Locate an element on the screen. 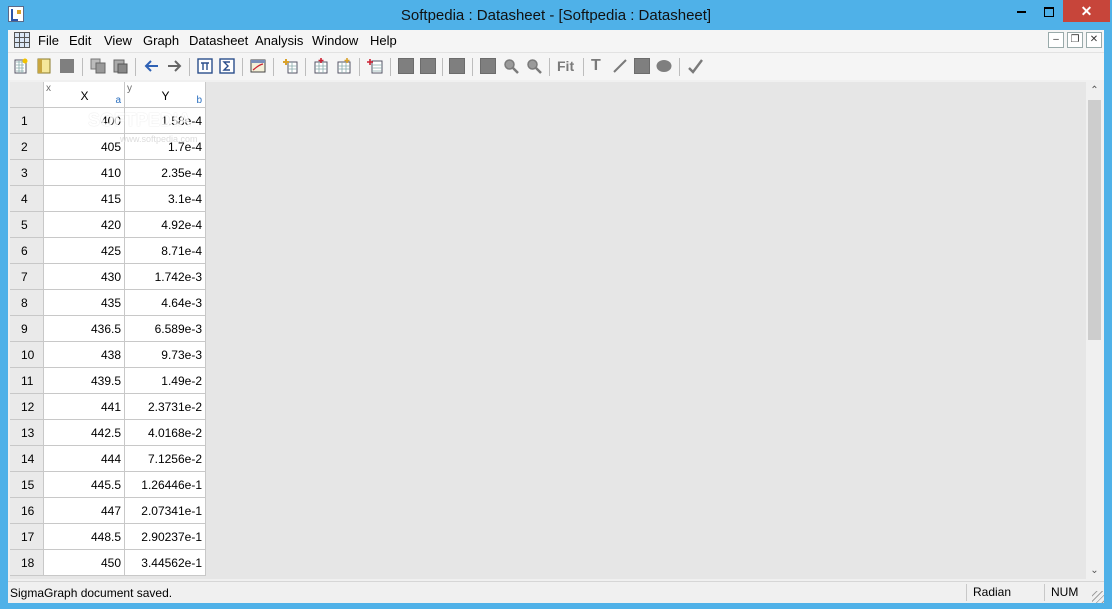 This screenshot has width=1112, height=609. pencil-check-icon is located at coordinates (695, 66).